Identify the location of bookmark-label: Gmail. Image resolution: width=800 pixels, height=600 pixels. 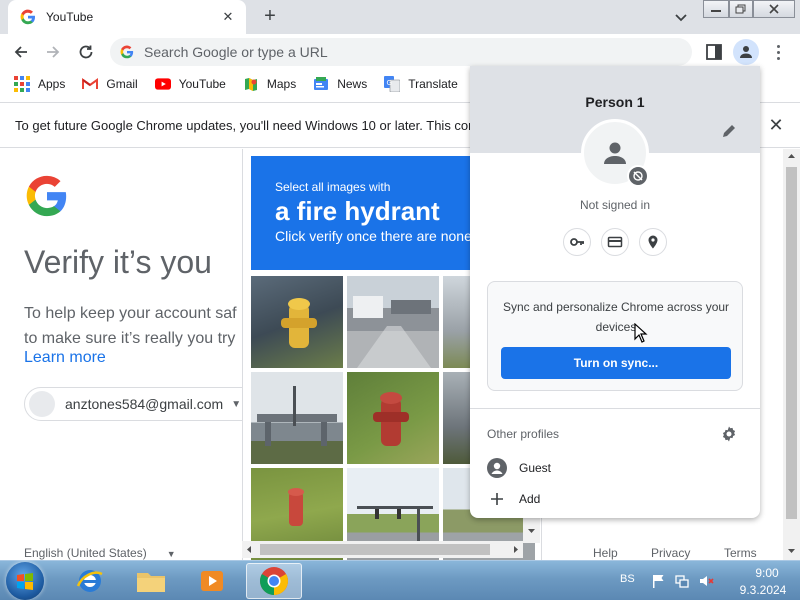
(122, 84).